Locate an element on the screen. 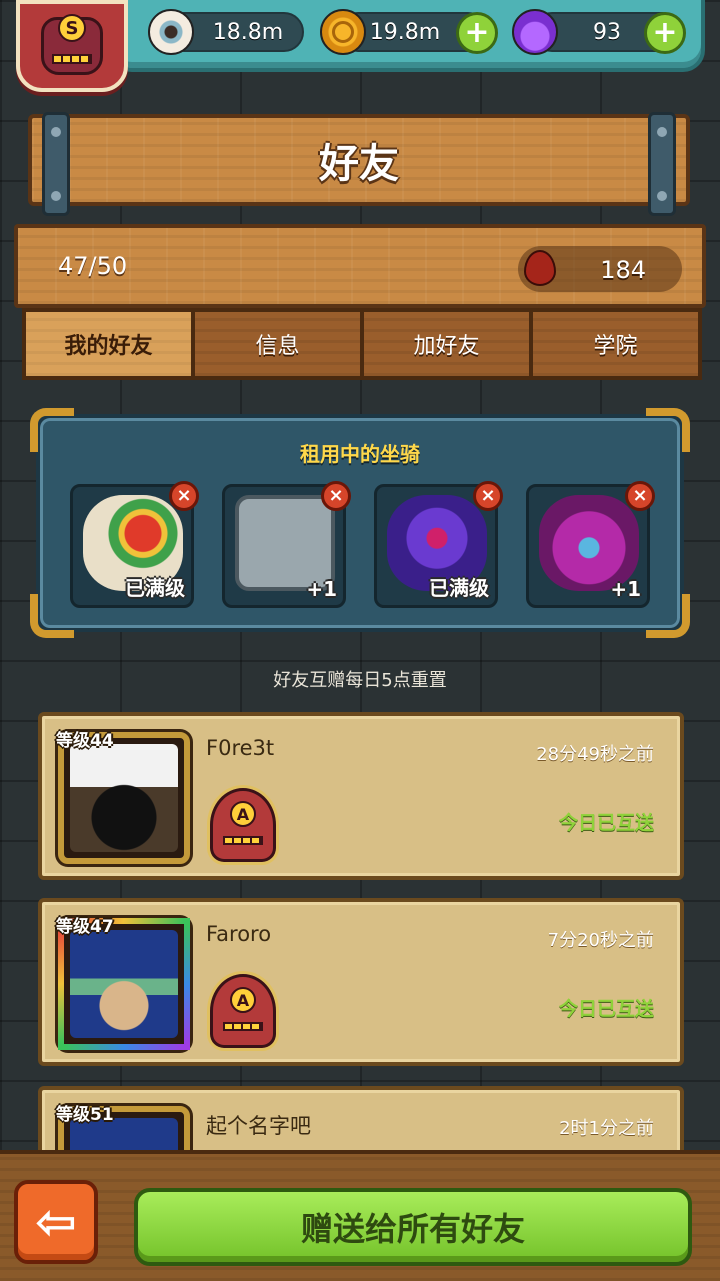 The image size is (720, 1281). bottom-action-bar: ⇦ 赠送给所有好友 is located at coordinates (360, 1215).